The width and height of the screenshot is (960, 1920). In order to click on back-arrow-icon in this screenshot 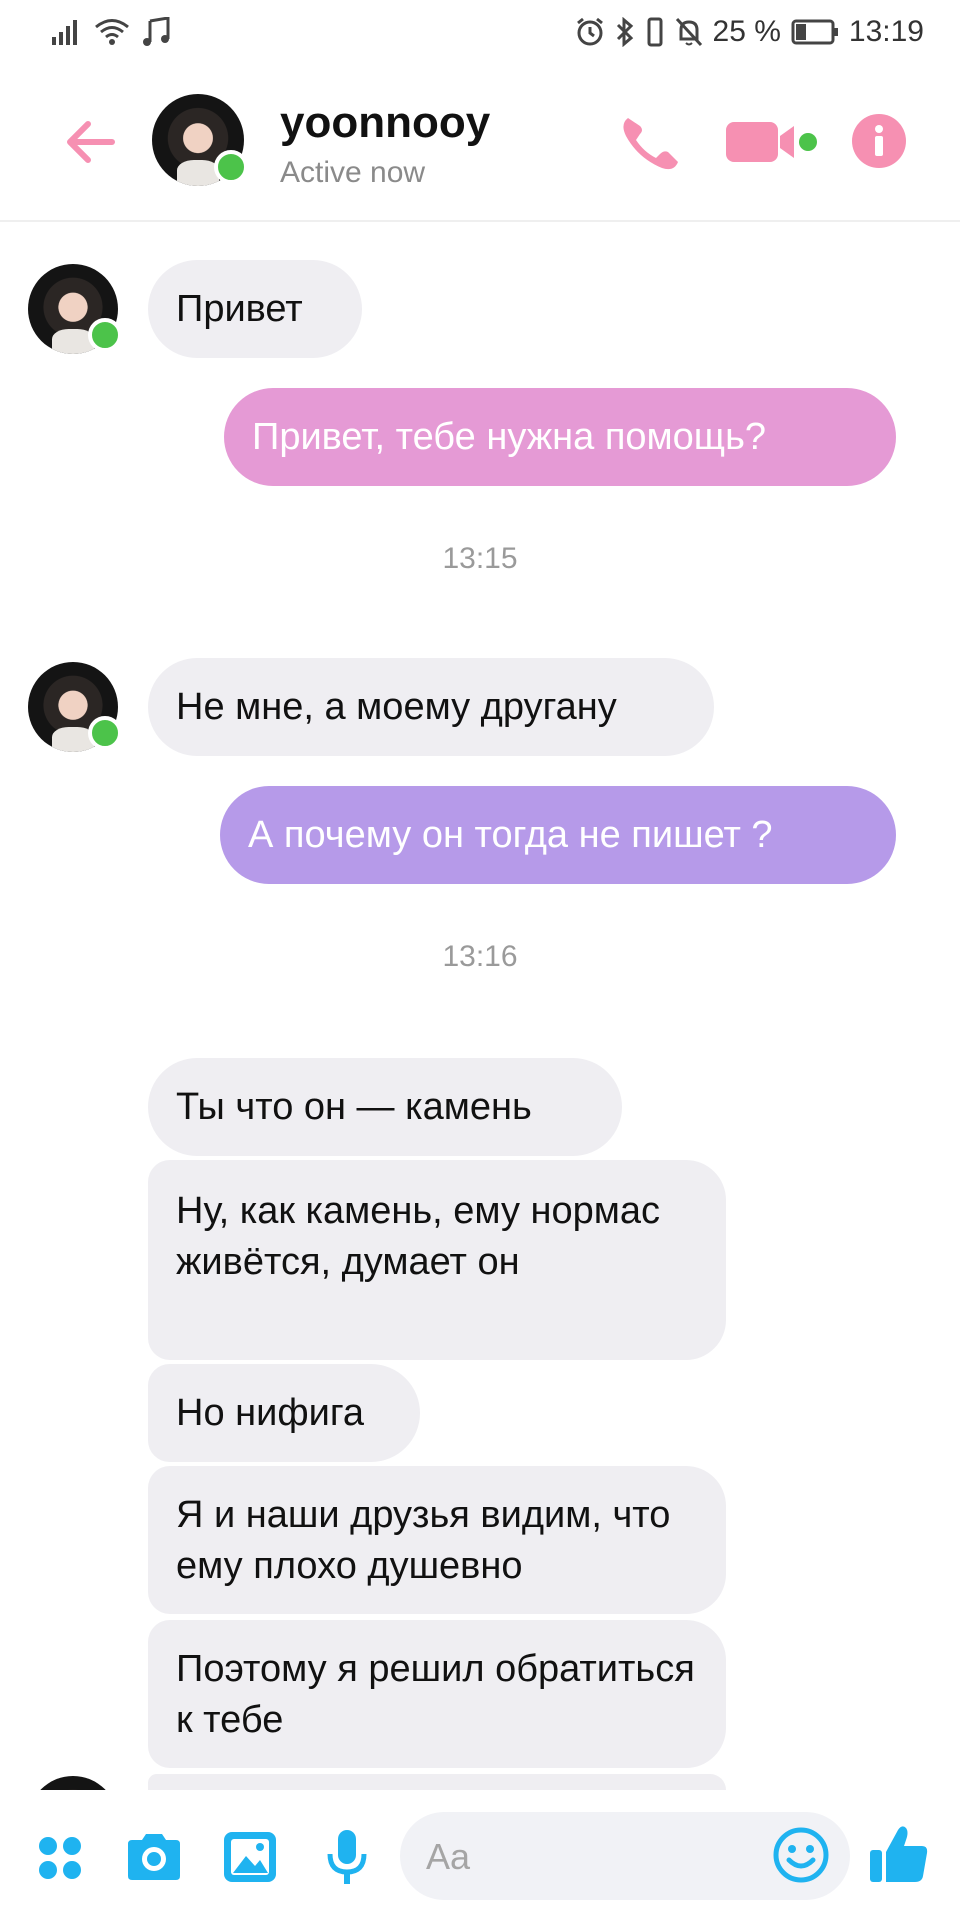, I will do `click(91, 142)`.